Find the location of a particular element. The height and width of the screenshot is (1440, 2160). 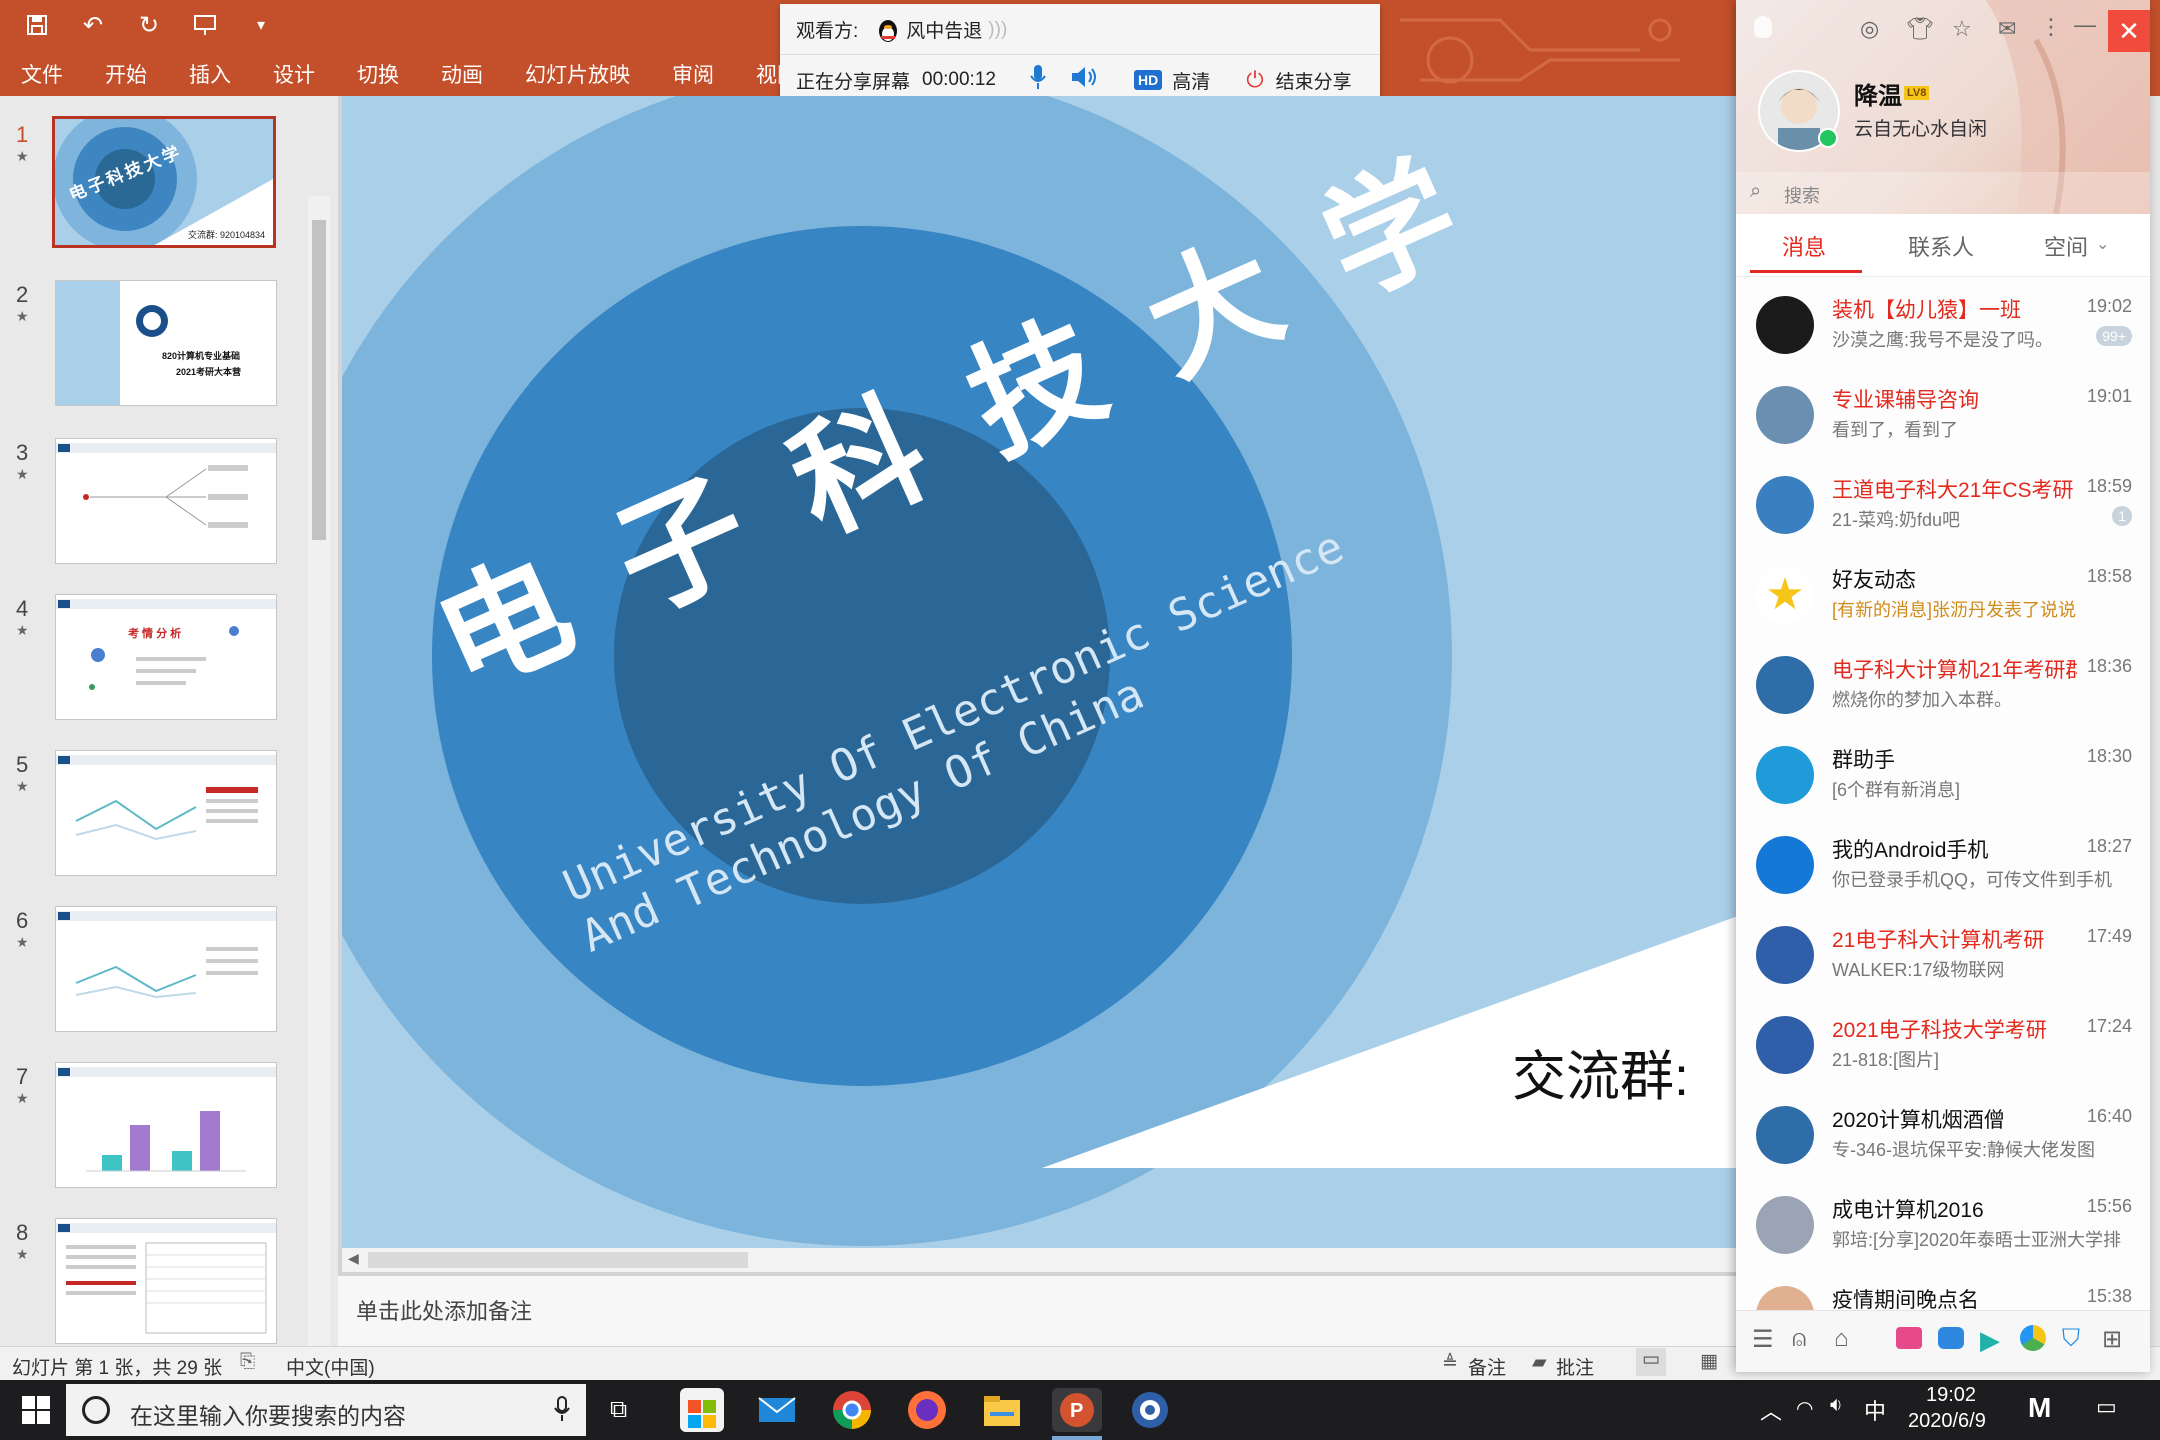

conversation-item: 我的Android手机 你已登录手机QQ，可传文件到手机 18:27 is located at coordinates (1943, 865).